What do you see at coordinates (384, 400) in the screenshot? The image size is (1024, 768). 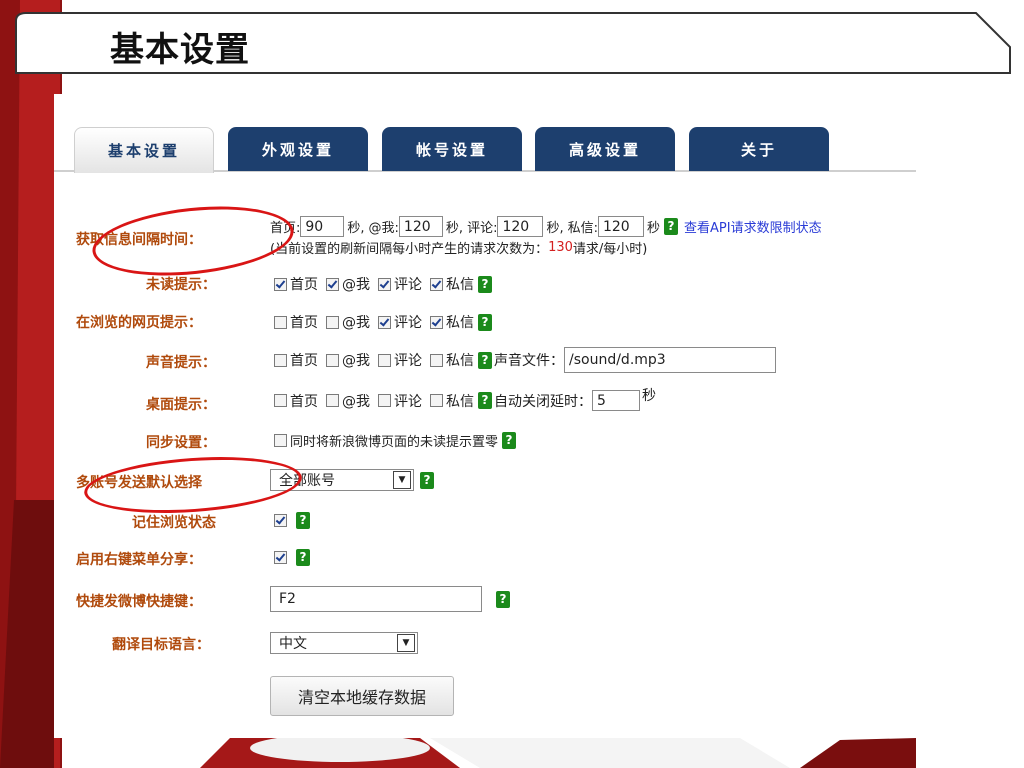 I see `desktop-comment-checkbox` at bounding box center [384, 400].